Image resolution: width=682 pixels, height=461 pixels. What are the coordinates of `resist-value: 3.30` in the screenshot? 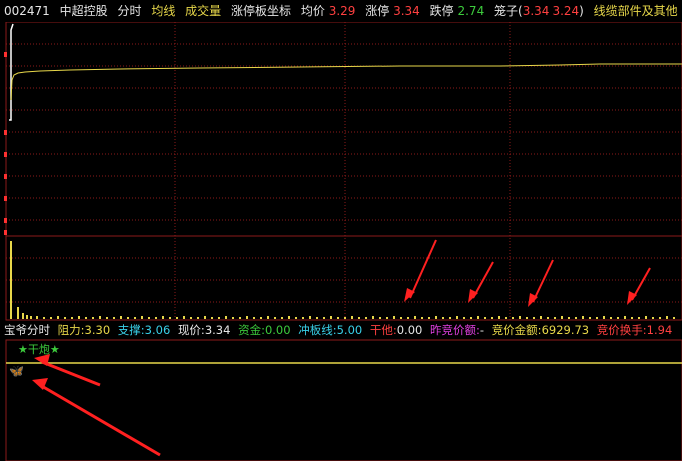 It's located at (97, 330).